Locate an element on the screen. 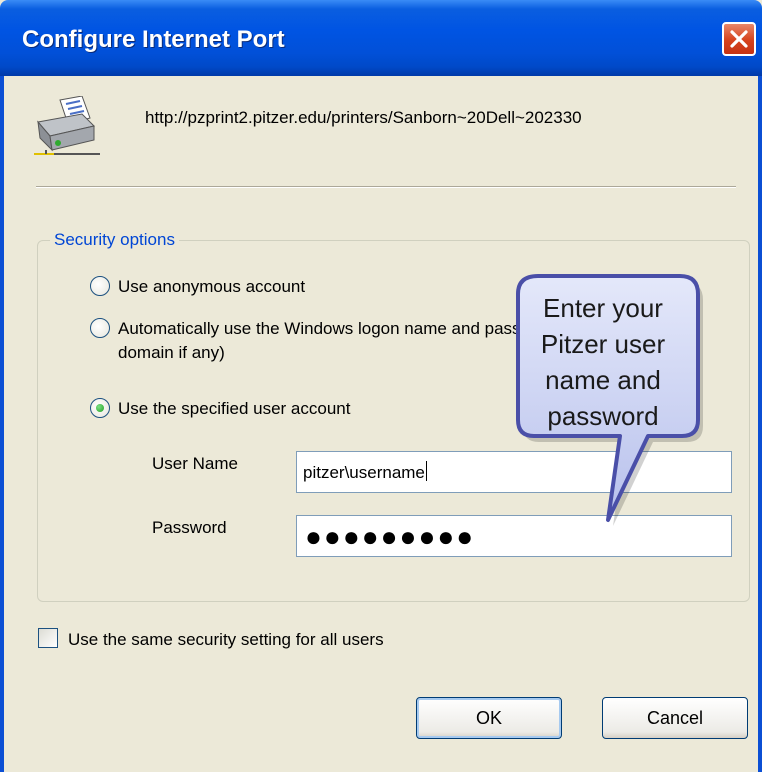 This screenshot has height=772, width=762. callout-line: Enter your is located at coordinates (603, 308).